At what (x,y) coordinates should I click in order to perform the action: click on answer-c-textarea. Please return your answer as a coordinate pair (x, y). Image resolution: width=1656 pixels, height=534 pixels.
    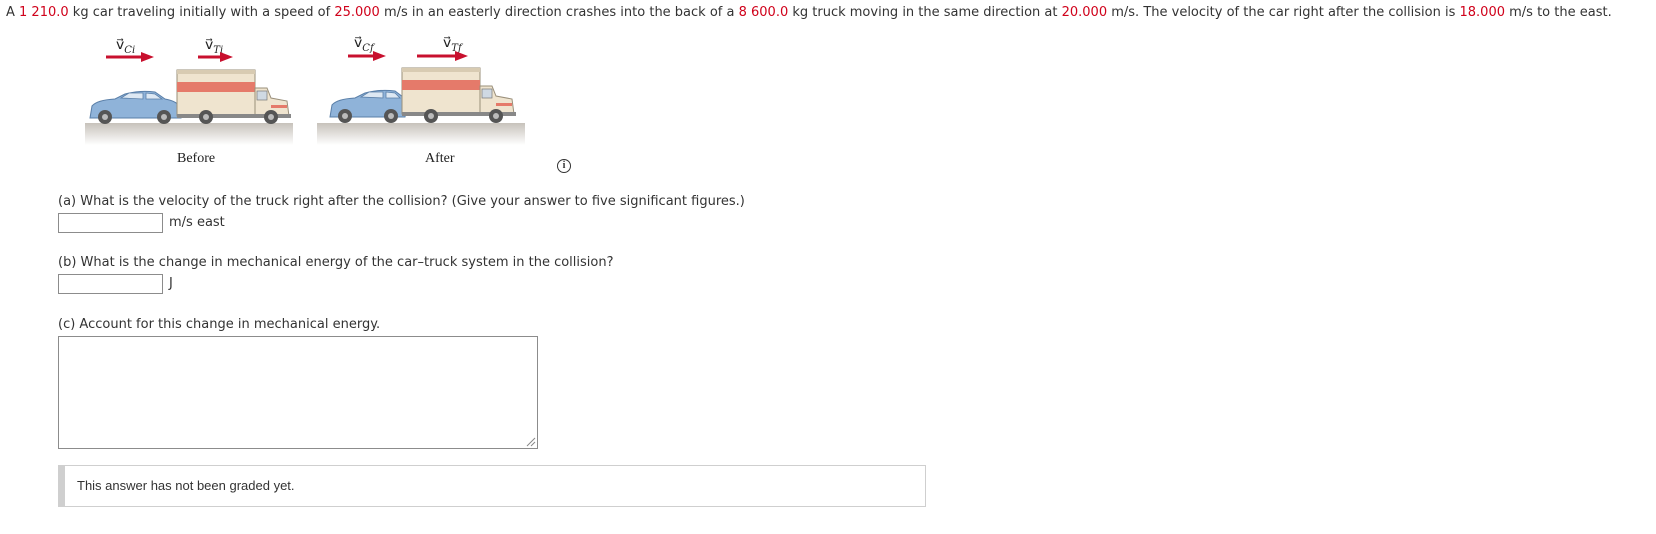
    Looking at the image, I should click on (298, 392).